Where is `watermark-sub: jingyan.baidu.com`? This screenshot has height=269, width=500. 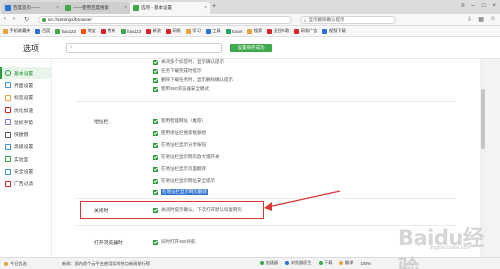
watermark-sub: jingyan.baidu.com is located at coordinates (450, 248).